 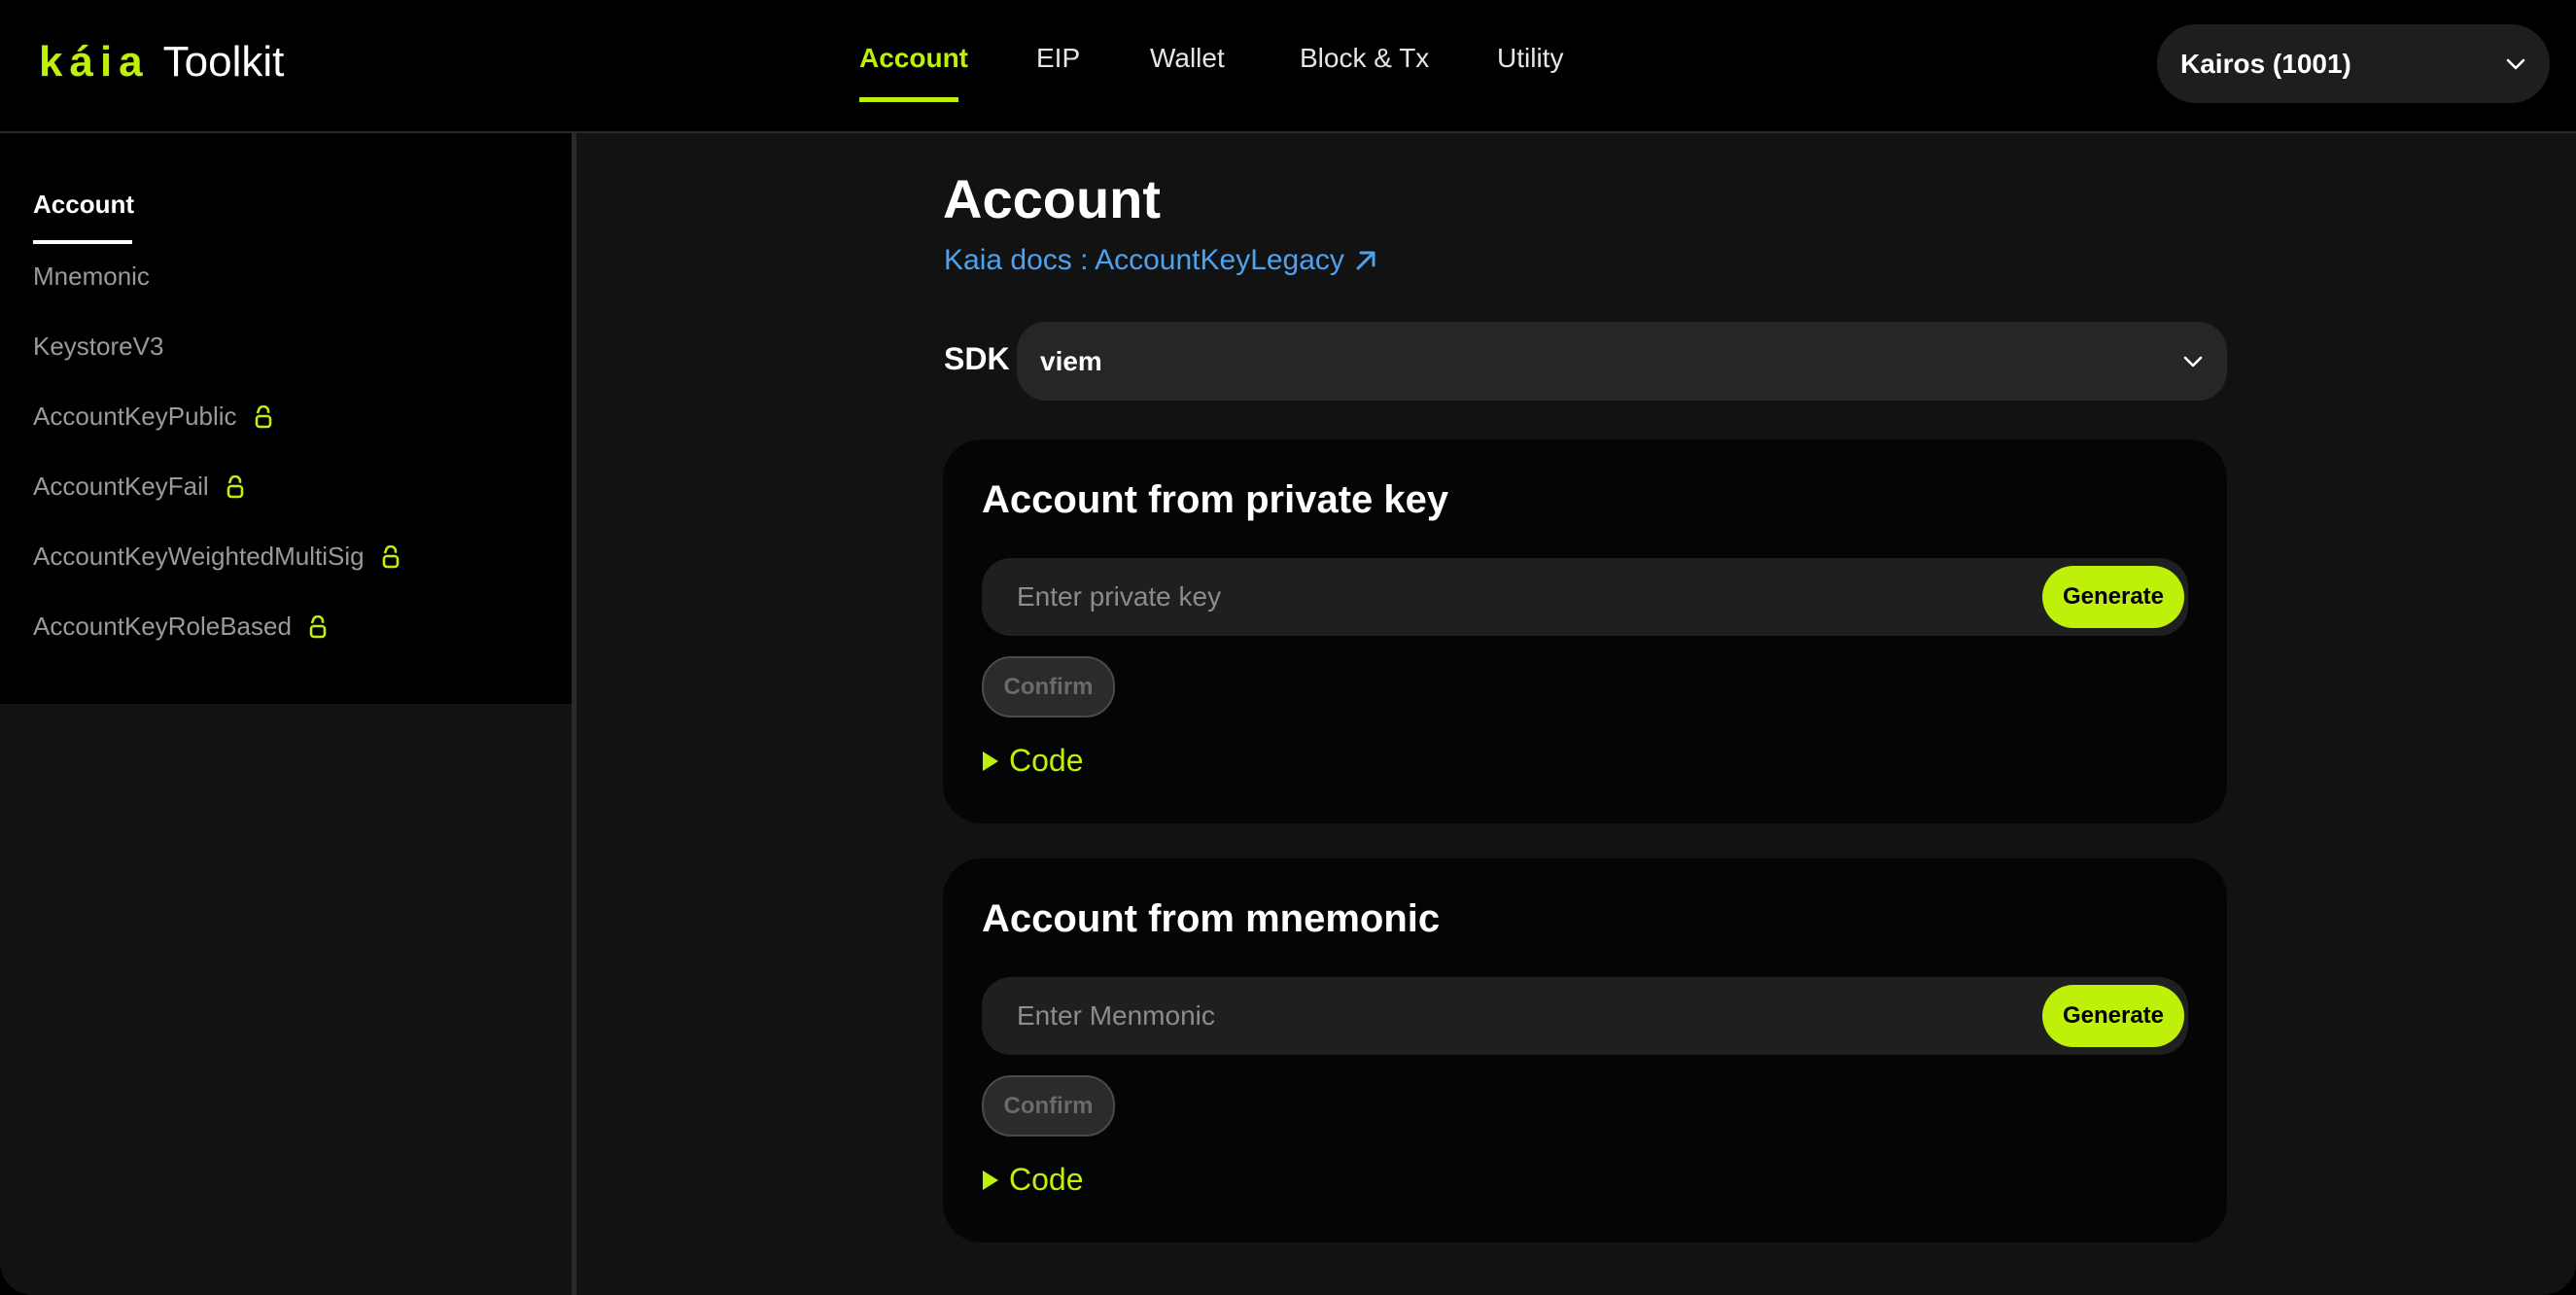 I want to click on confirm-mnemonic-button: Confirm, so click(x=1048, y=1106).